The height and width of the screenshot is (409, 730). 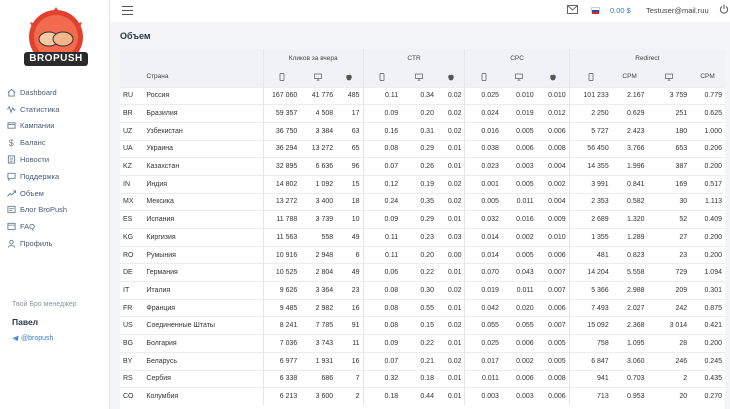 I want to click on cpc-mobile-header, so click(x=483, y=77).